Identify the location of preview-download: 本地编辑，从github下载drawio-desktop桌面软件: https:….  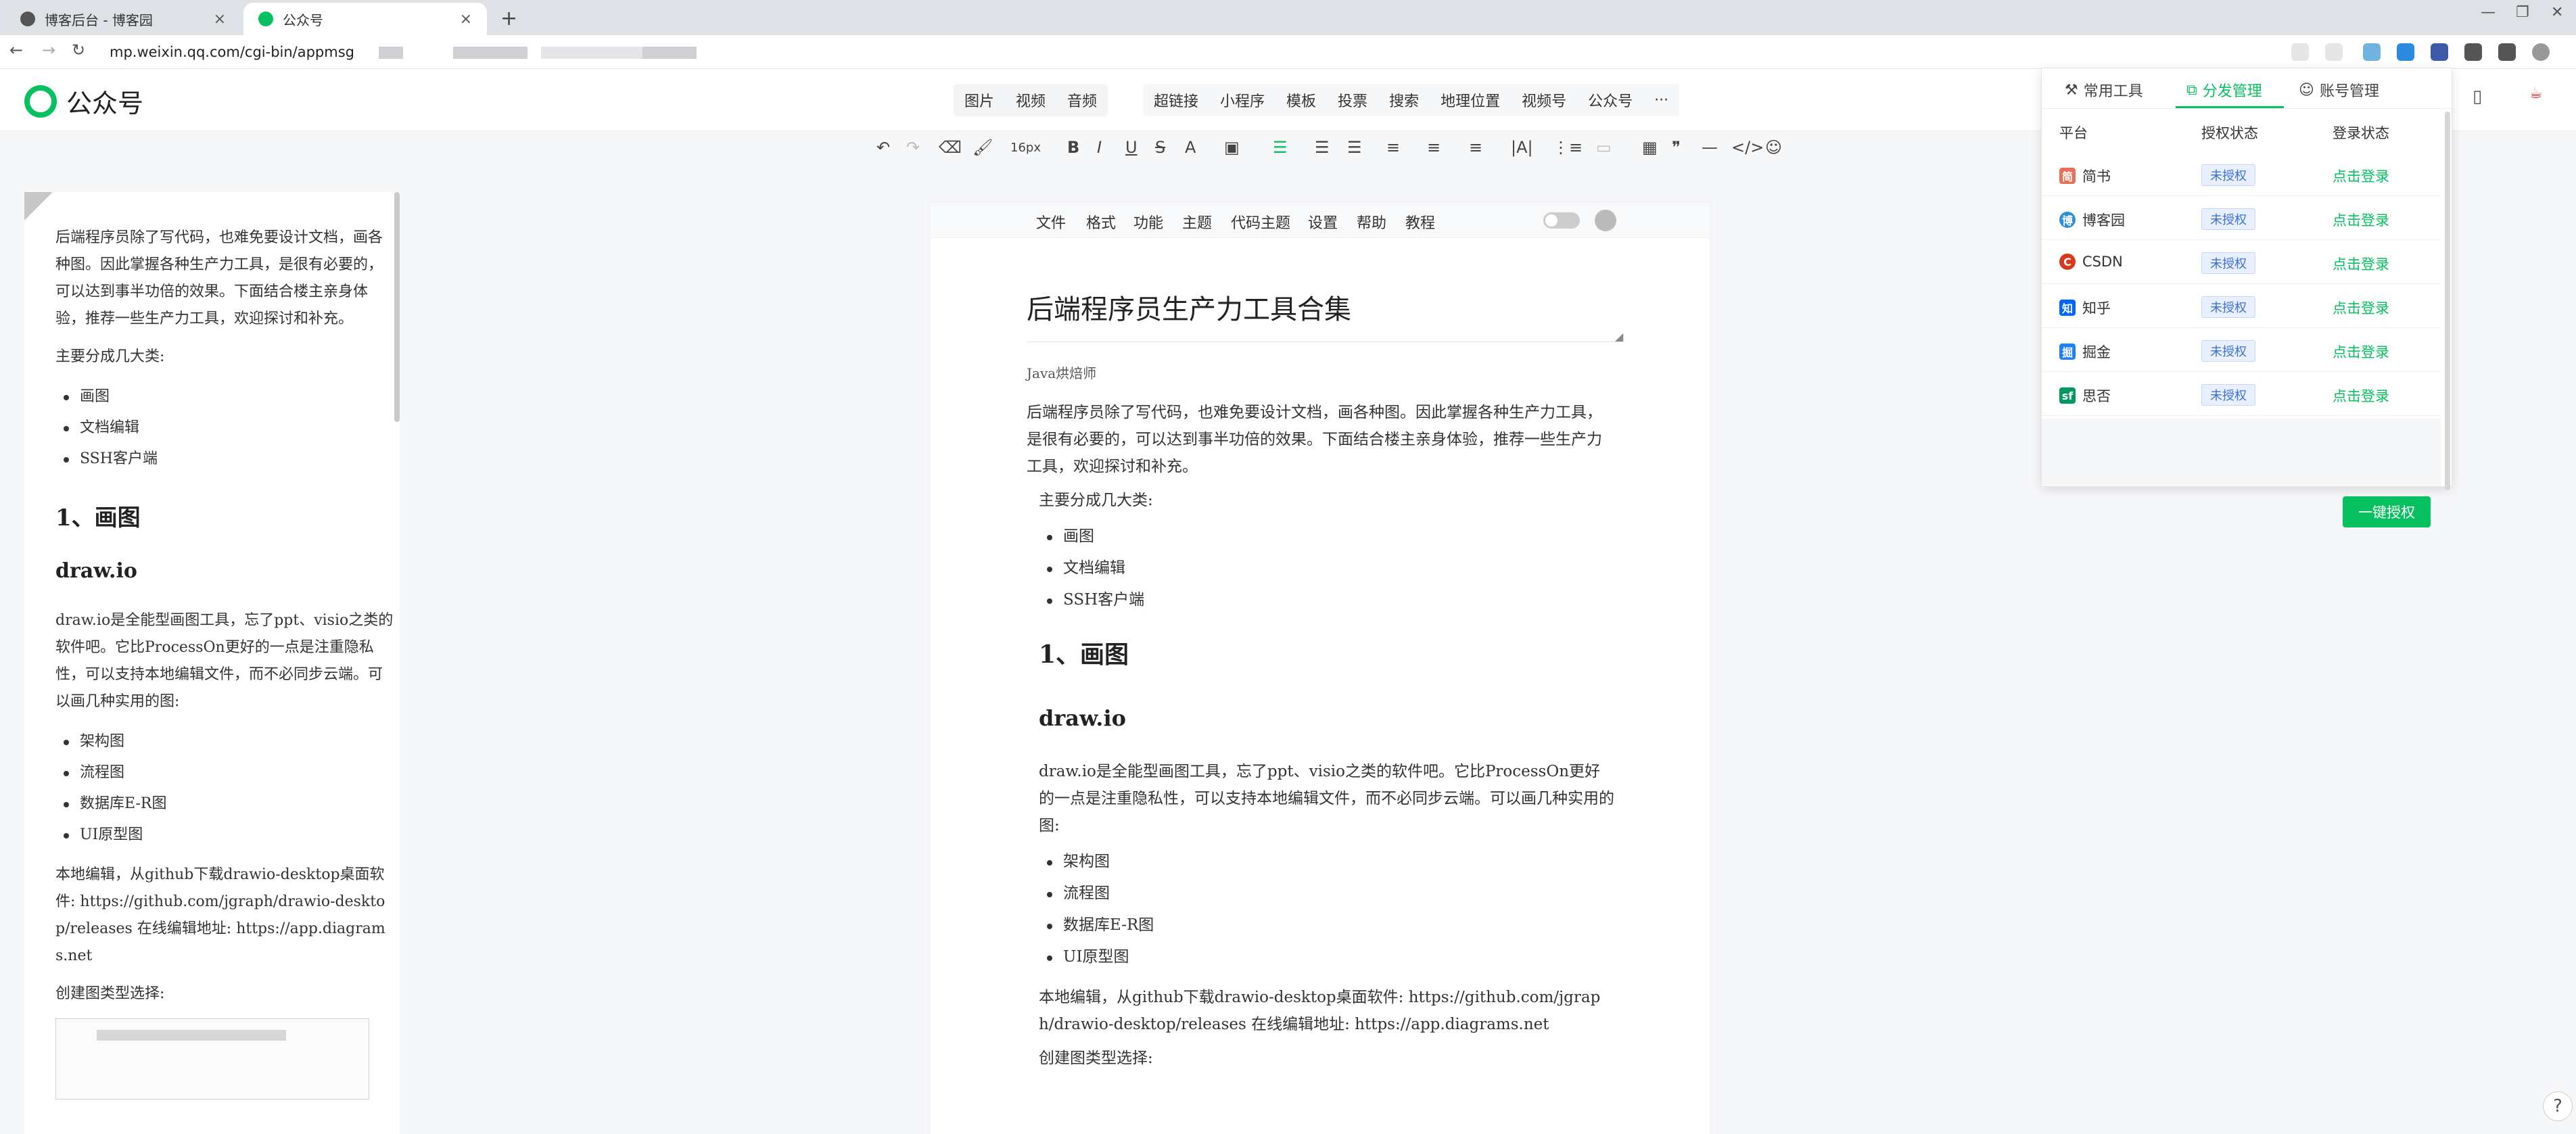
(220, 915).